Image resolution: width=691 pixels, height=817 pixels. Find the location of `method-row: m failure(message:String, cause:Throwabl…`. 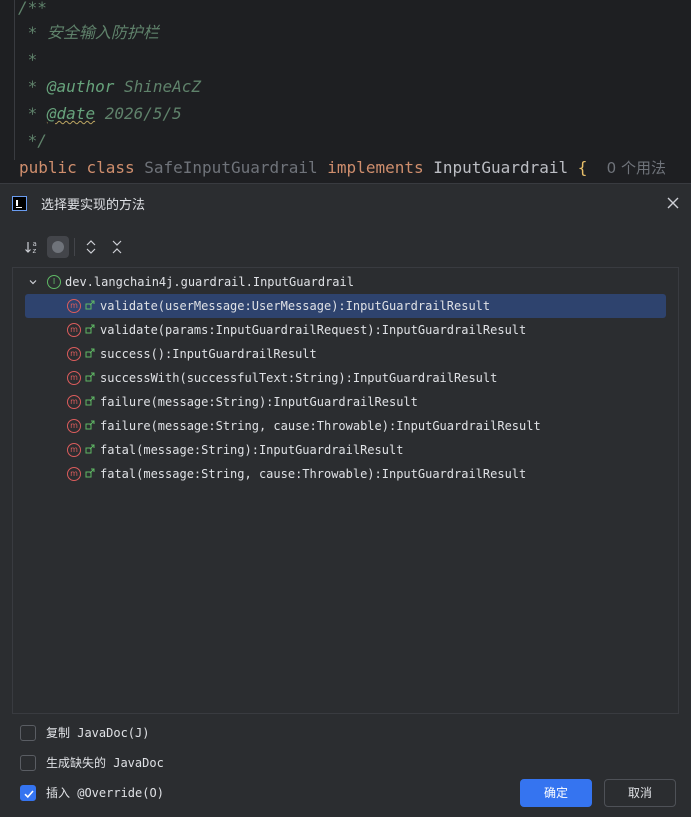

method-row: m failure(message:String, cause:Throwabl… is located at coordinates (345, 426).